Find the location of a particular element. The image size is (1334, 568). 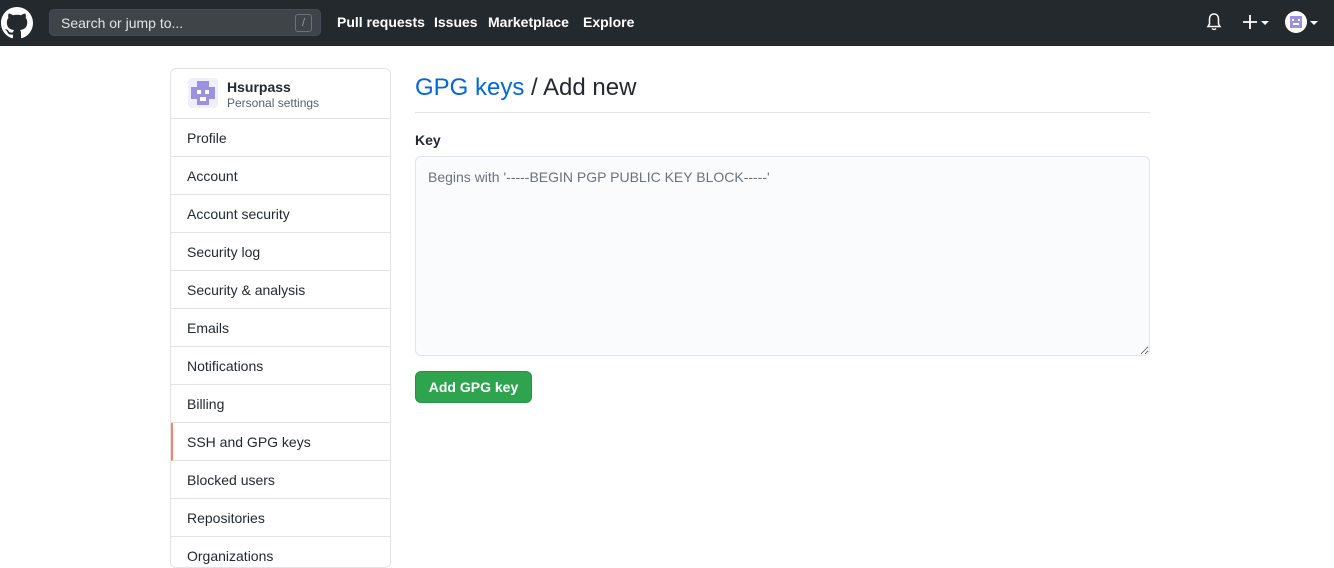

sidebar-subtitle: Personal settings is located at coordinates (273, 103).